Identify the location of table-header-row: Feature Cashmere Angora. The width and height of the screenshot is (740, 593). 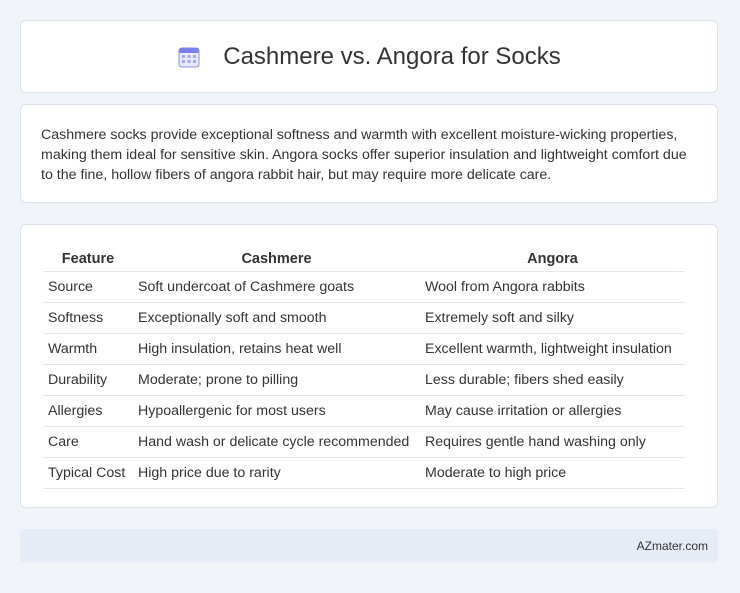
(364, 258).